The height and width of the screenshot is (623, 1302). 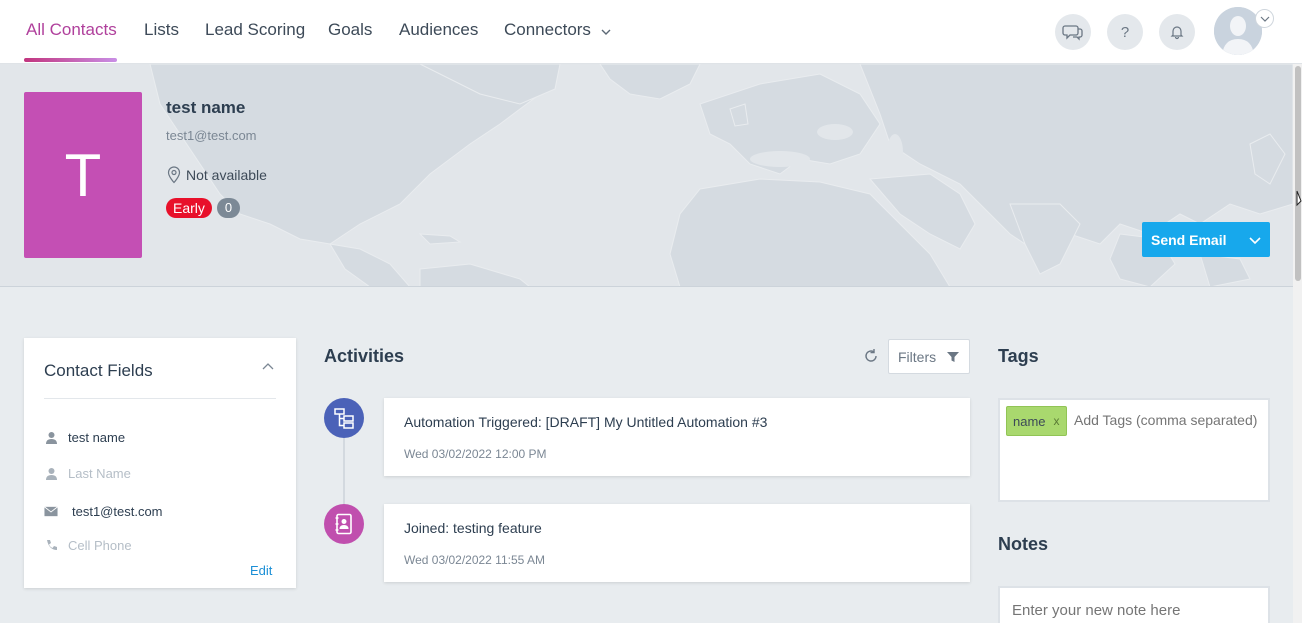 I want to click on nav-tab-lists: Lists, so click(x=161, y=30).